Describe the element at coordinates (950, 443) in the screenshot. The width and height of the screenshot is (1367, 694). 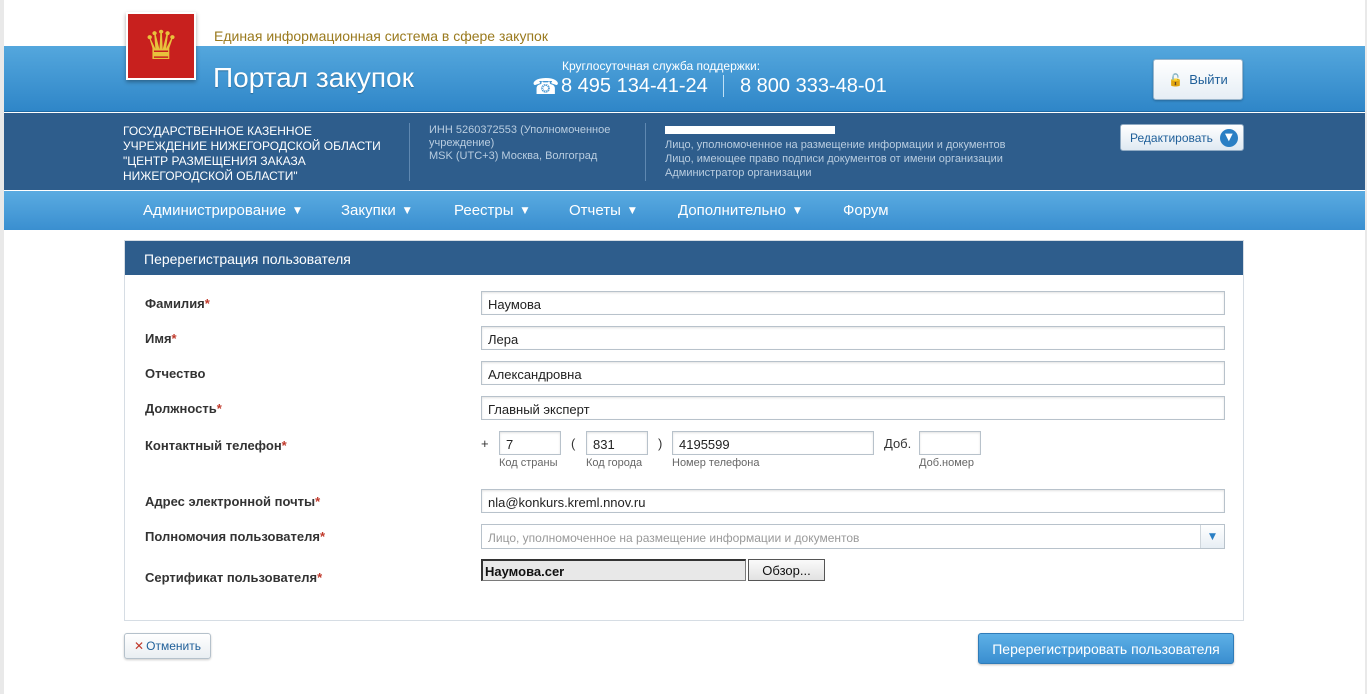
I see `phone-ext-input` at that location.